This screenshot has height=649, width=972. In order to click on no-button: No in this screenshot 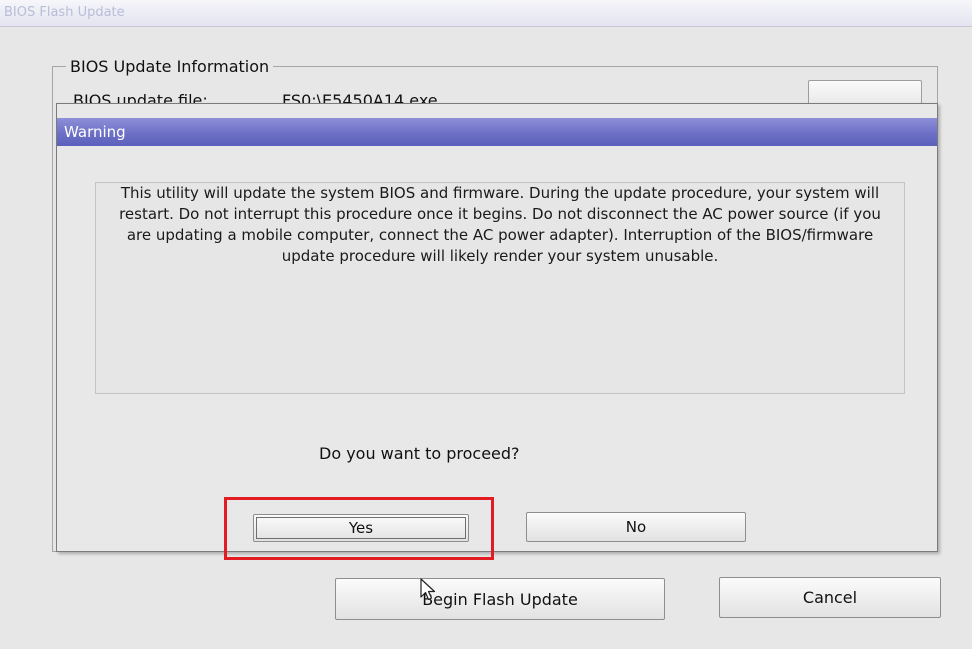, I will do `click(636, 527)`.